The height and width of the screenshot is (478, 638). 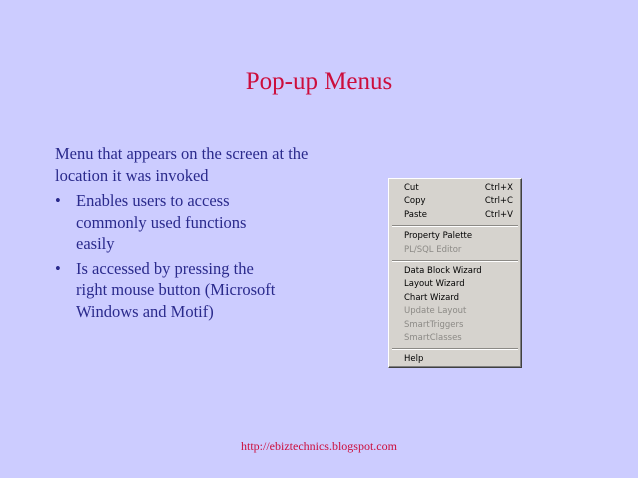 I want to click on menu-item-smart-classes: SmartClasses, so click(x=455, y=338).